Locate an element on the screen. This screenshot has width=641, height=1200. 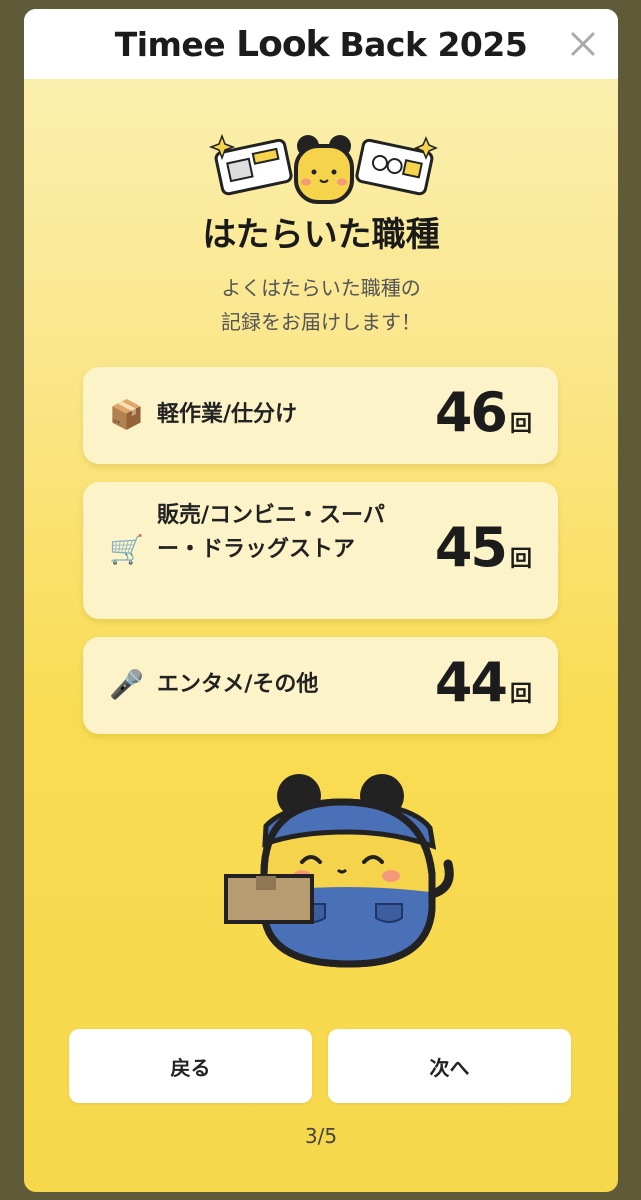
shopping-cart-icon: 🛒 is located at coordinates (126, 549).